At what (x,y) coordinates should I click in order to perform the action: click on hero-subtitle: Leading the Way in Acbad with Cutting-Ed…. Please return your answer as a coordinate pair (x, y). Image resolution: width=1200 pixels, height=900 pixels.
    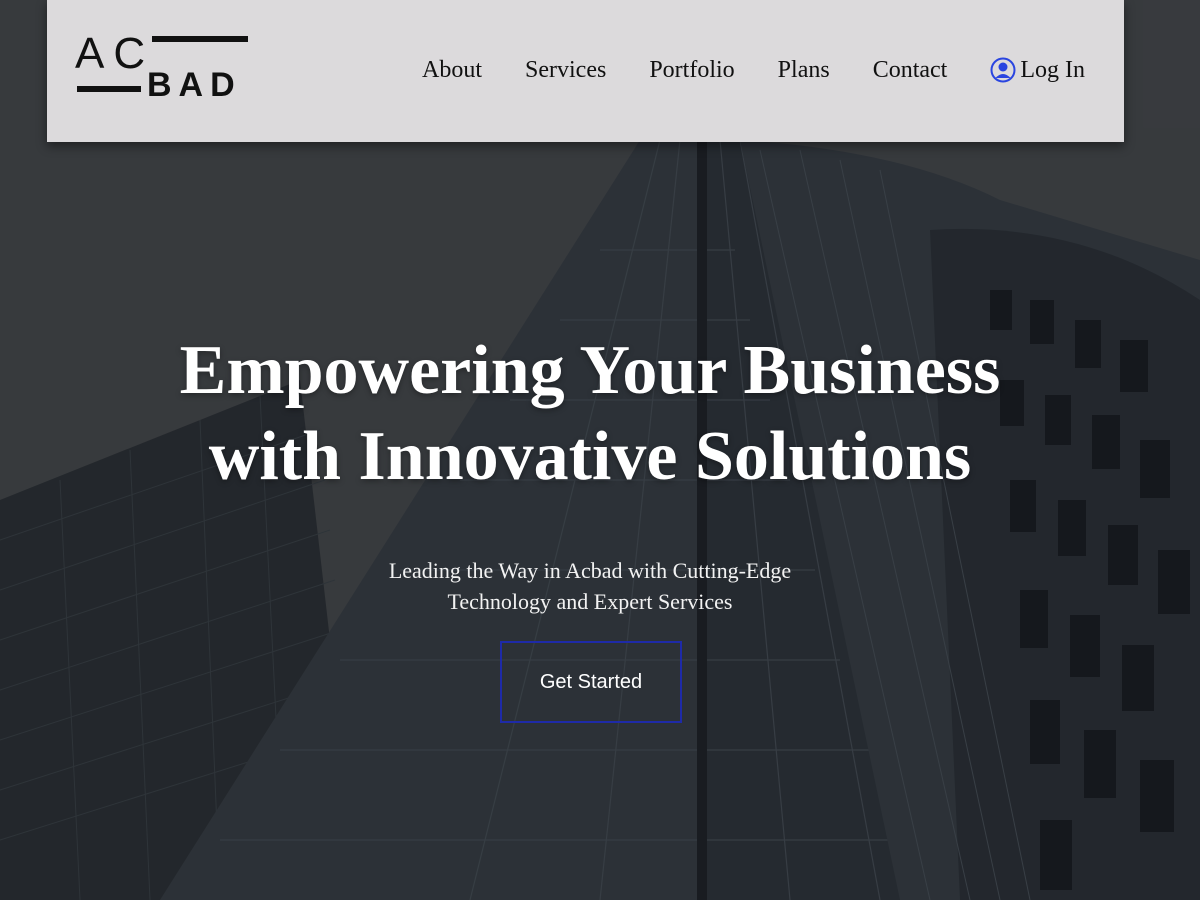
    Looking at the image, I should click on (590, 586).